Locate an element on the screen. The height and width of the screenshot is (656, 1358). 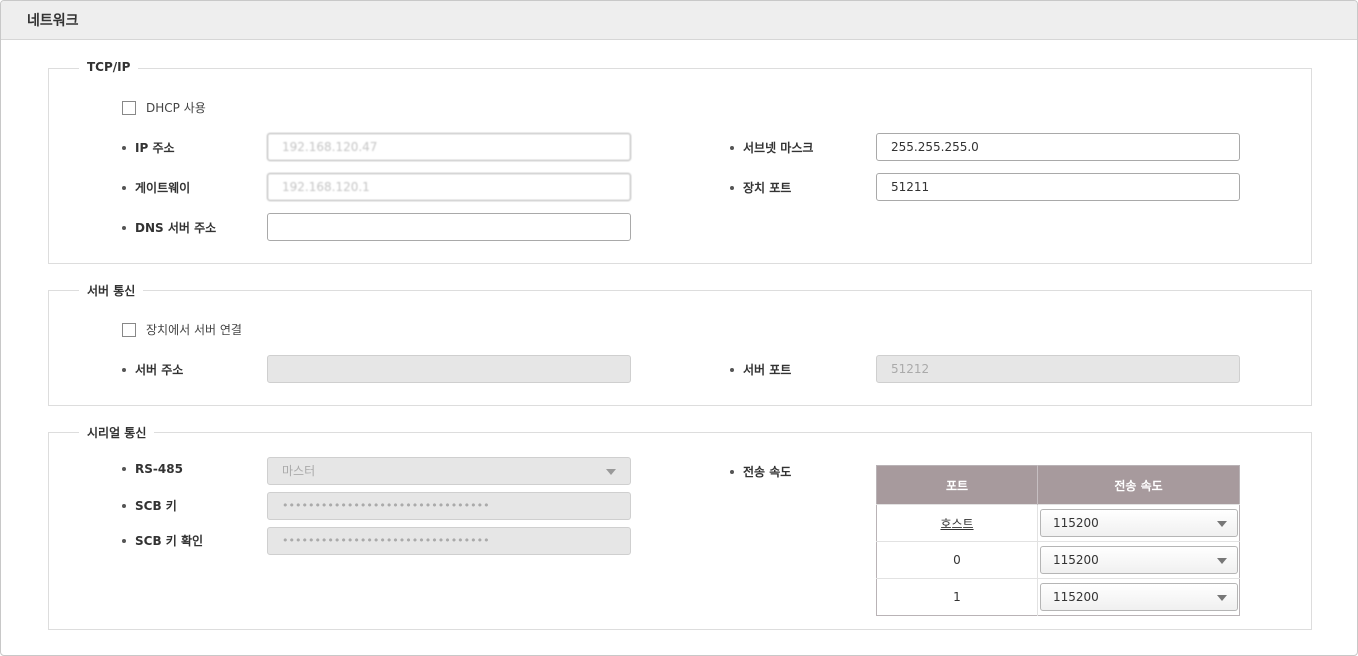
scb-confirm-label-text: SCB 키 확인 is located at coordinates (169, 541).